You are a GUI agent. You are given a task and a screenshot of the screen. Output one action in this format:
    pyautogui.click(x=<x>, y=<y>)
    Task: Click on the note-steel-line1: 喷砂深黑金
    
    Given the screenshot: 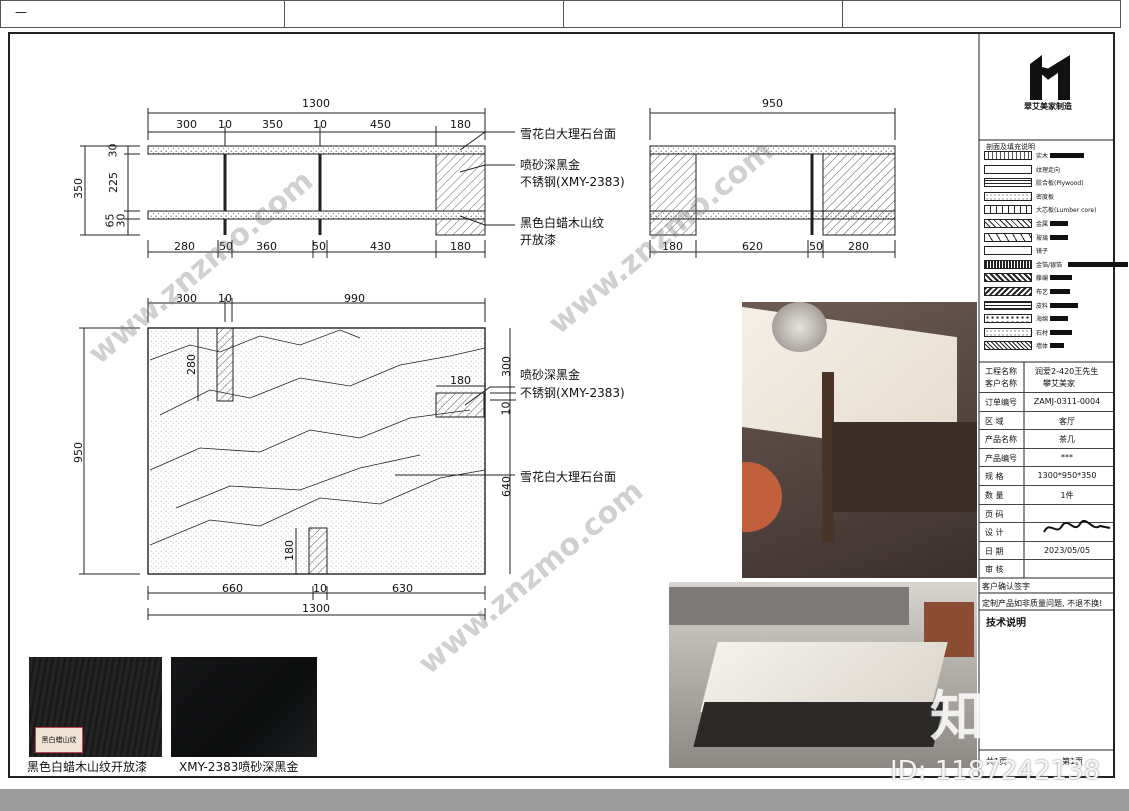 What is the action you would take?
    pyautogui.click(x=550, y=165)
    